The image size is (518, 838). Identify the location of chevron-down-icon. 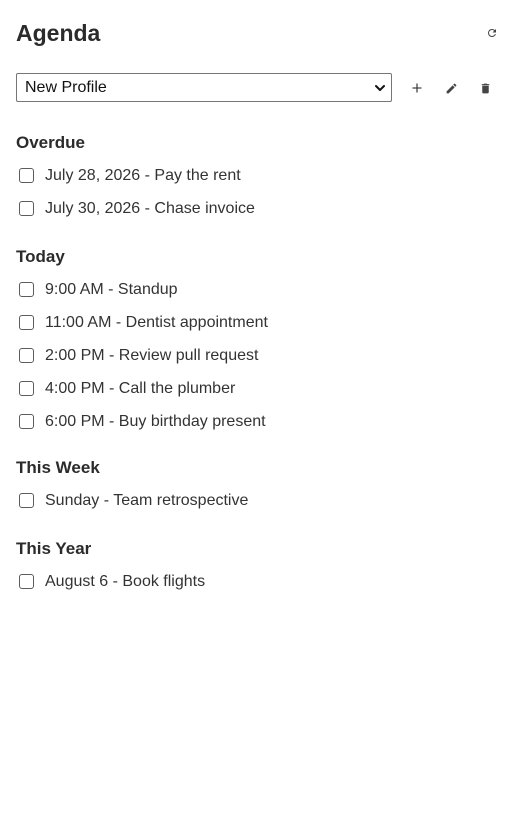
(380, 88).